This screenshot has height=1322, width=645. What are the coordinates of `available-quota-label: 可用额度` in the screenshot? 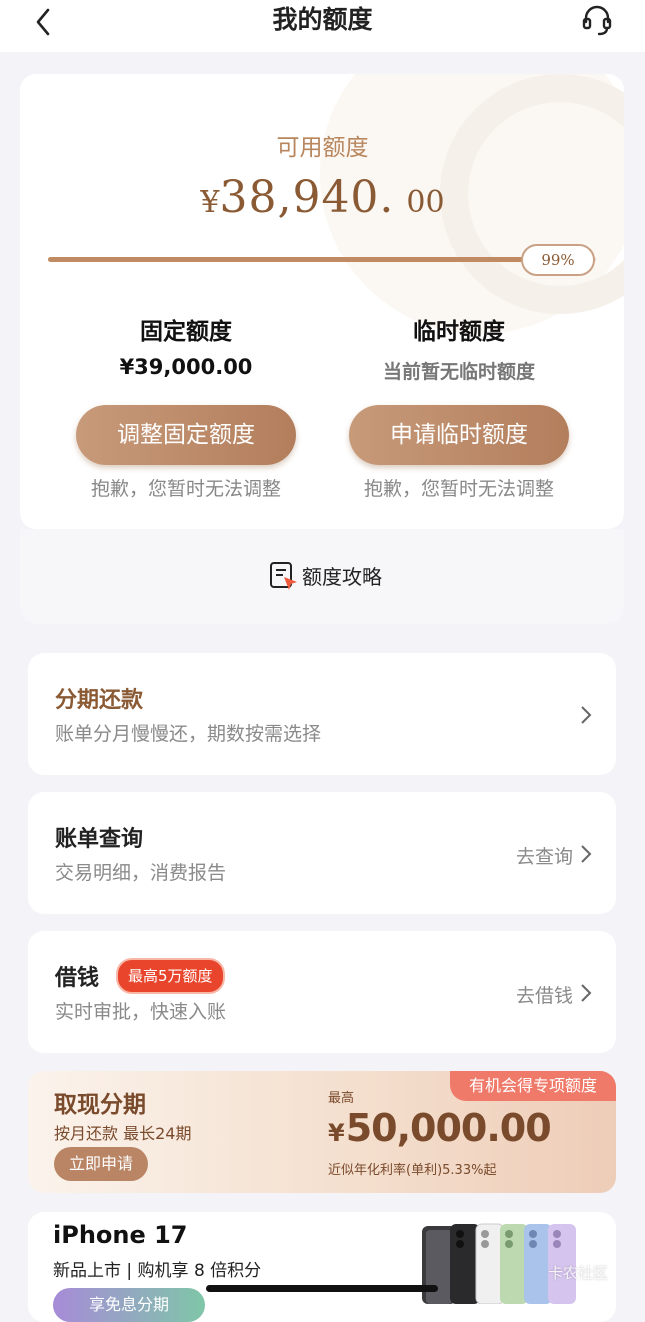 It's located at (322, 148).